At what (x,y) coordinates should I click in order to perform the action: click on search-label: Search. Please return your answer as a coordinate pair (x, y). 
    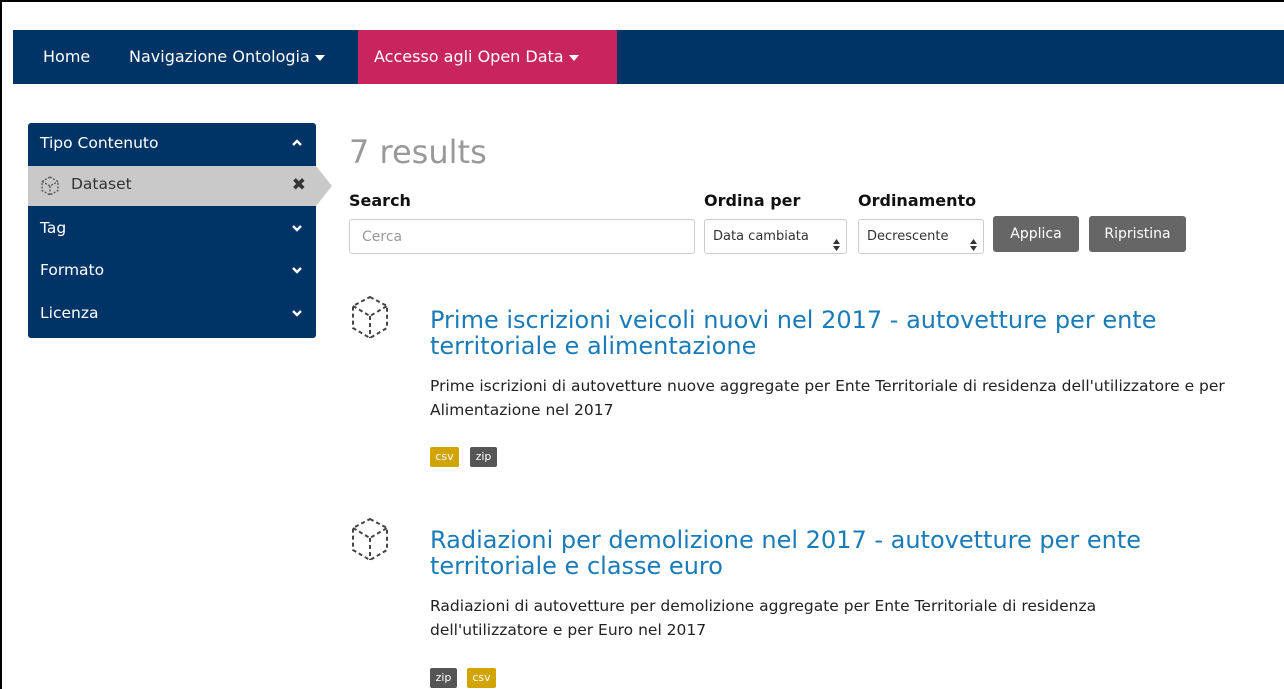
    Looking at the image, I should click on (380, 200).